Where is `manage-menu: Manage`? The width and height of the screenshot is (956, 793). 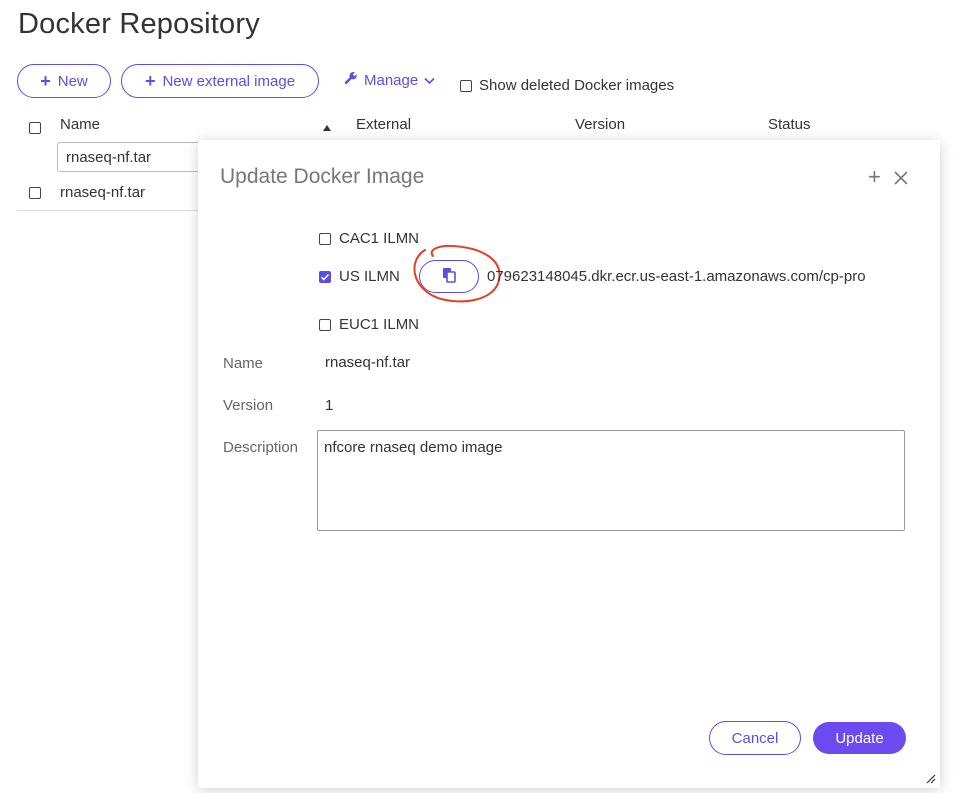 manage-menu: Manage is located at coordinates (389, 80).